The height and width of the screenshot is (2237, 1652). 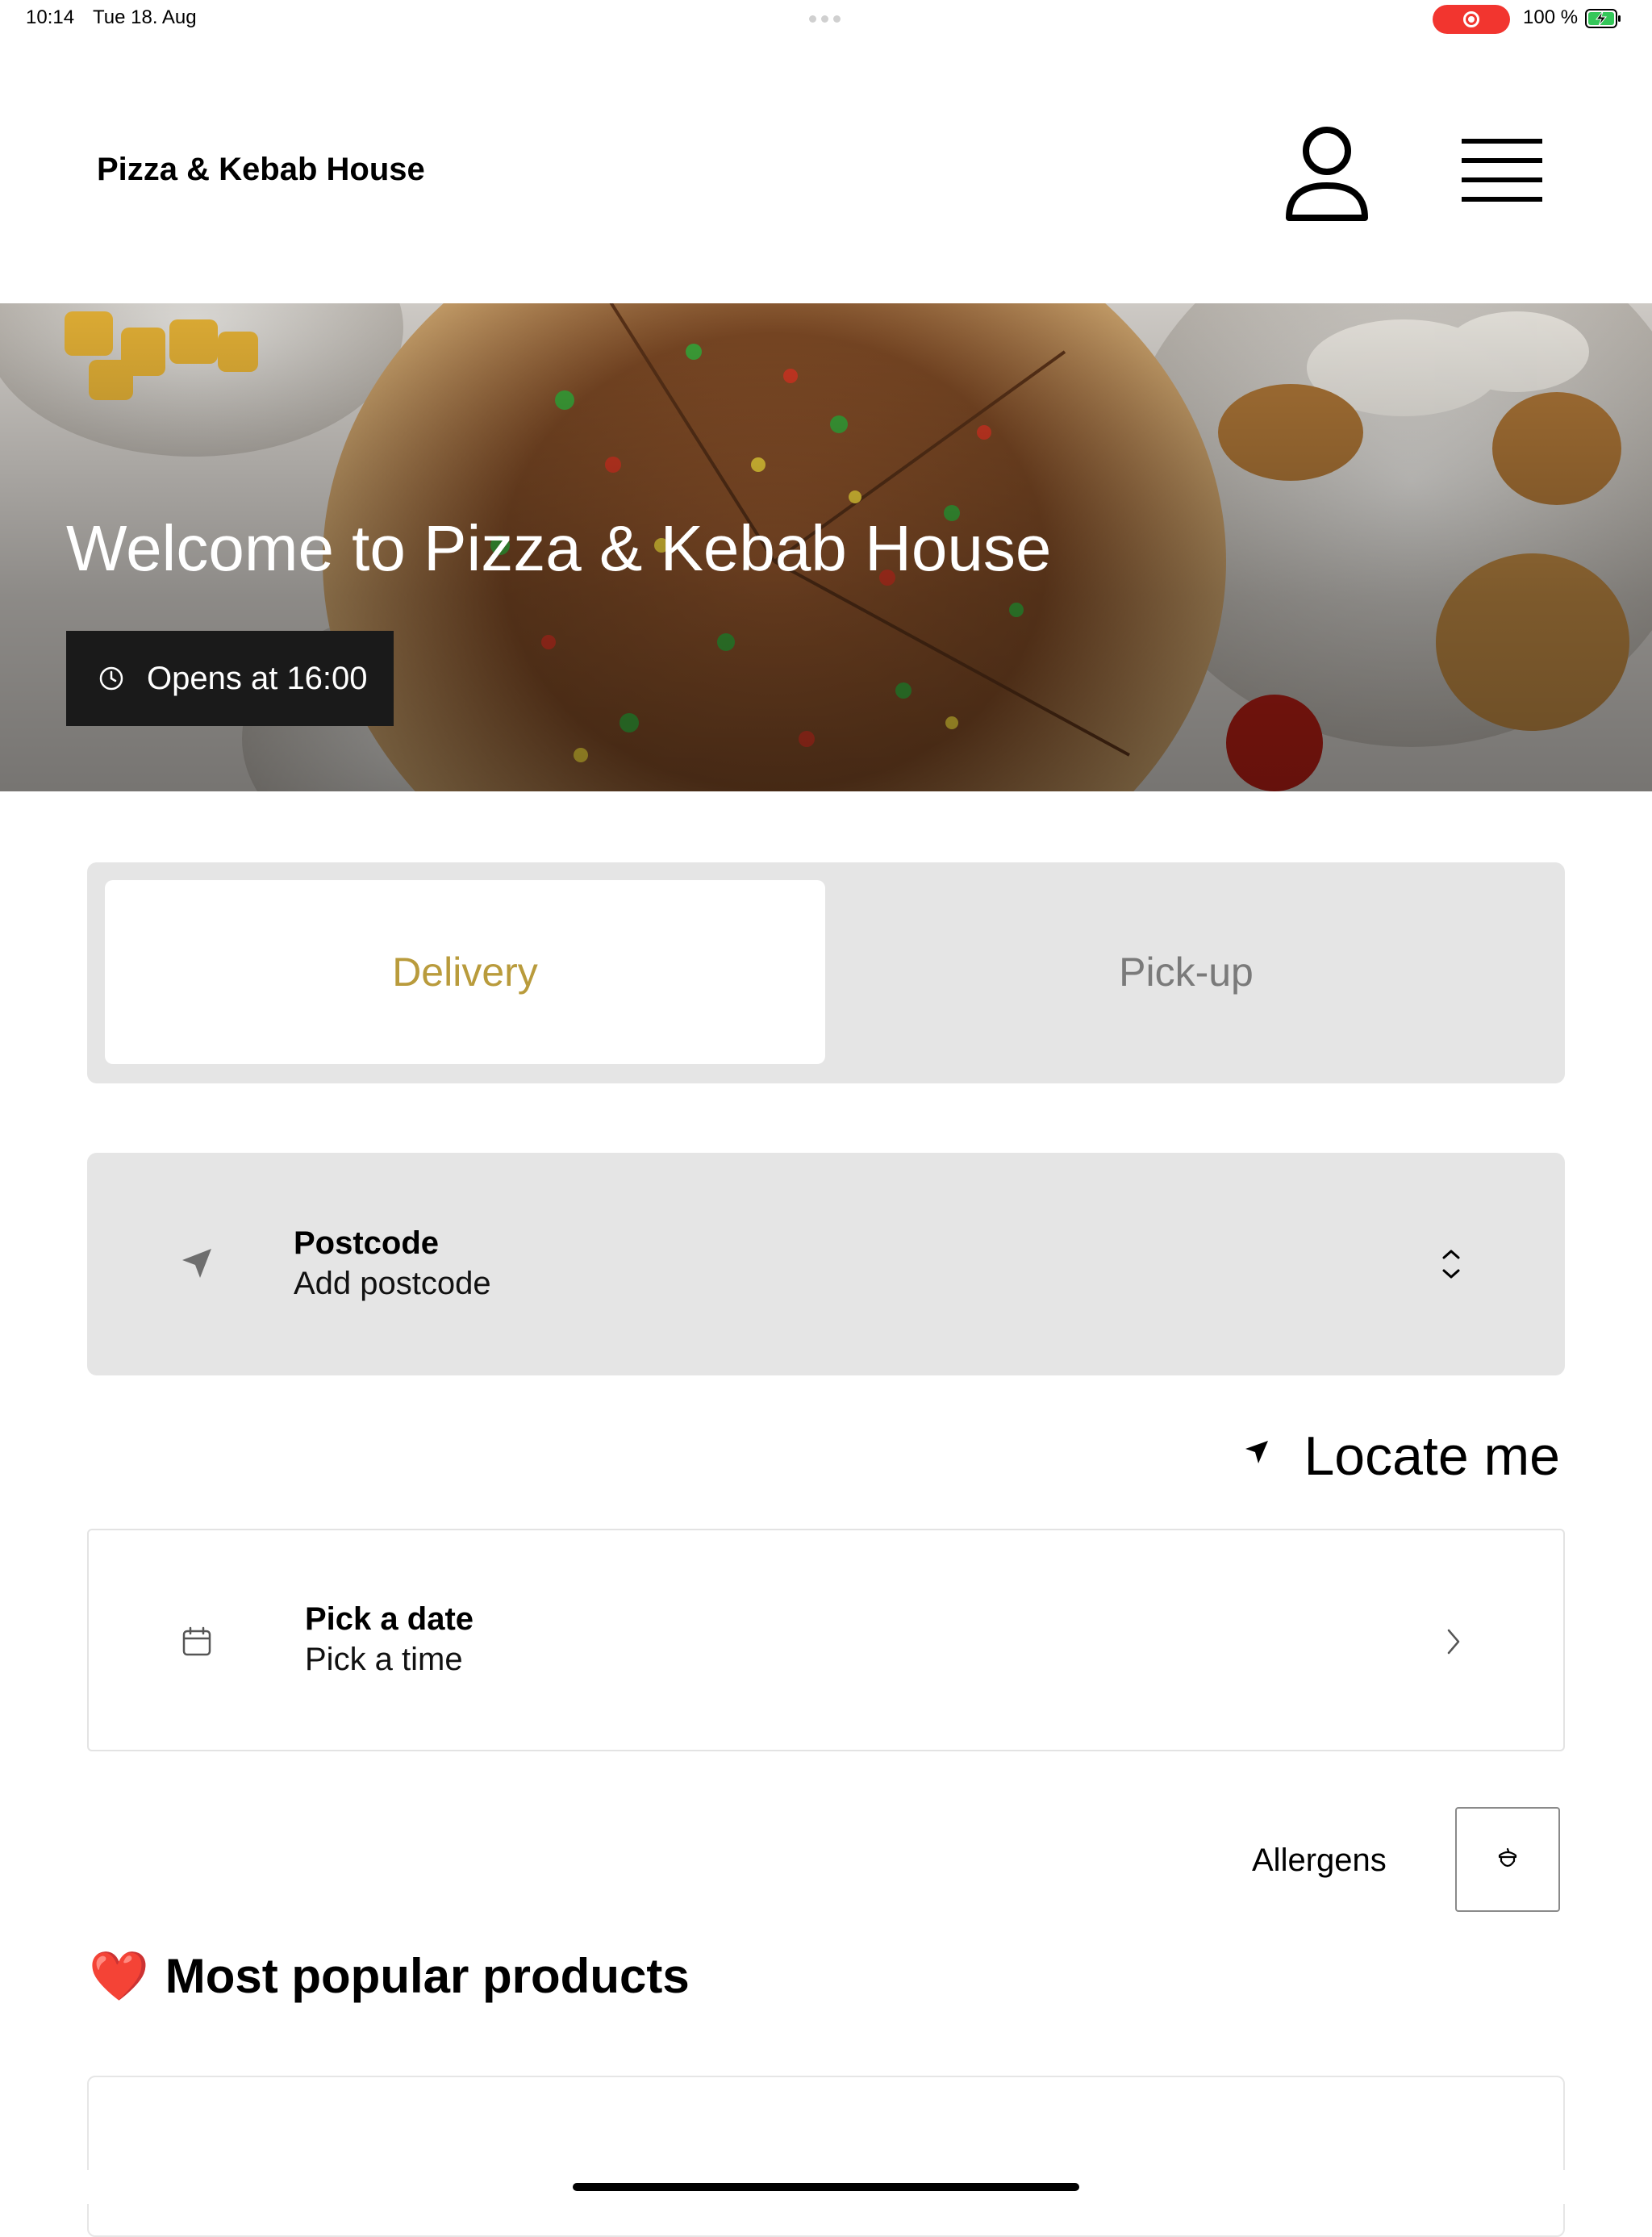 What do you see at coordinates (1432, 1456) in the screenshot?
I see `locate-me-label: Locate me` at bounding box center [1432, 1456].